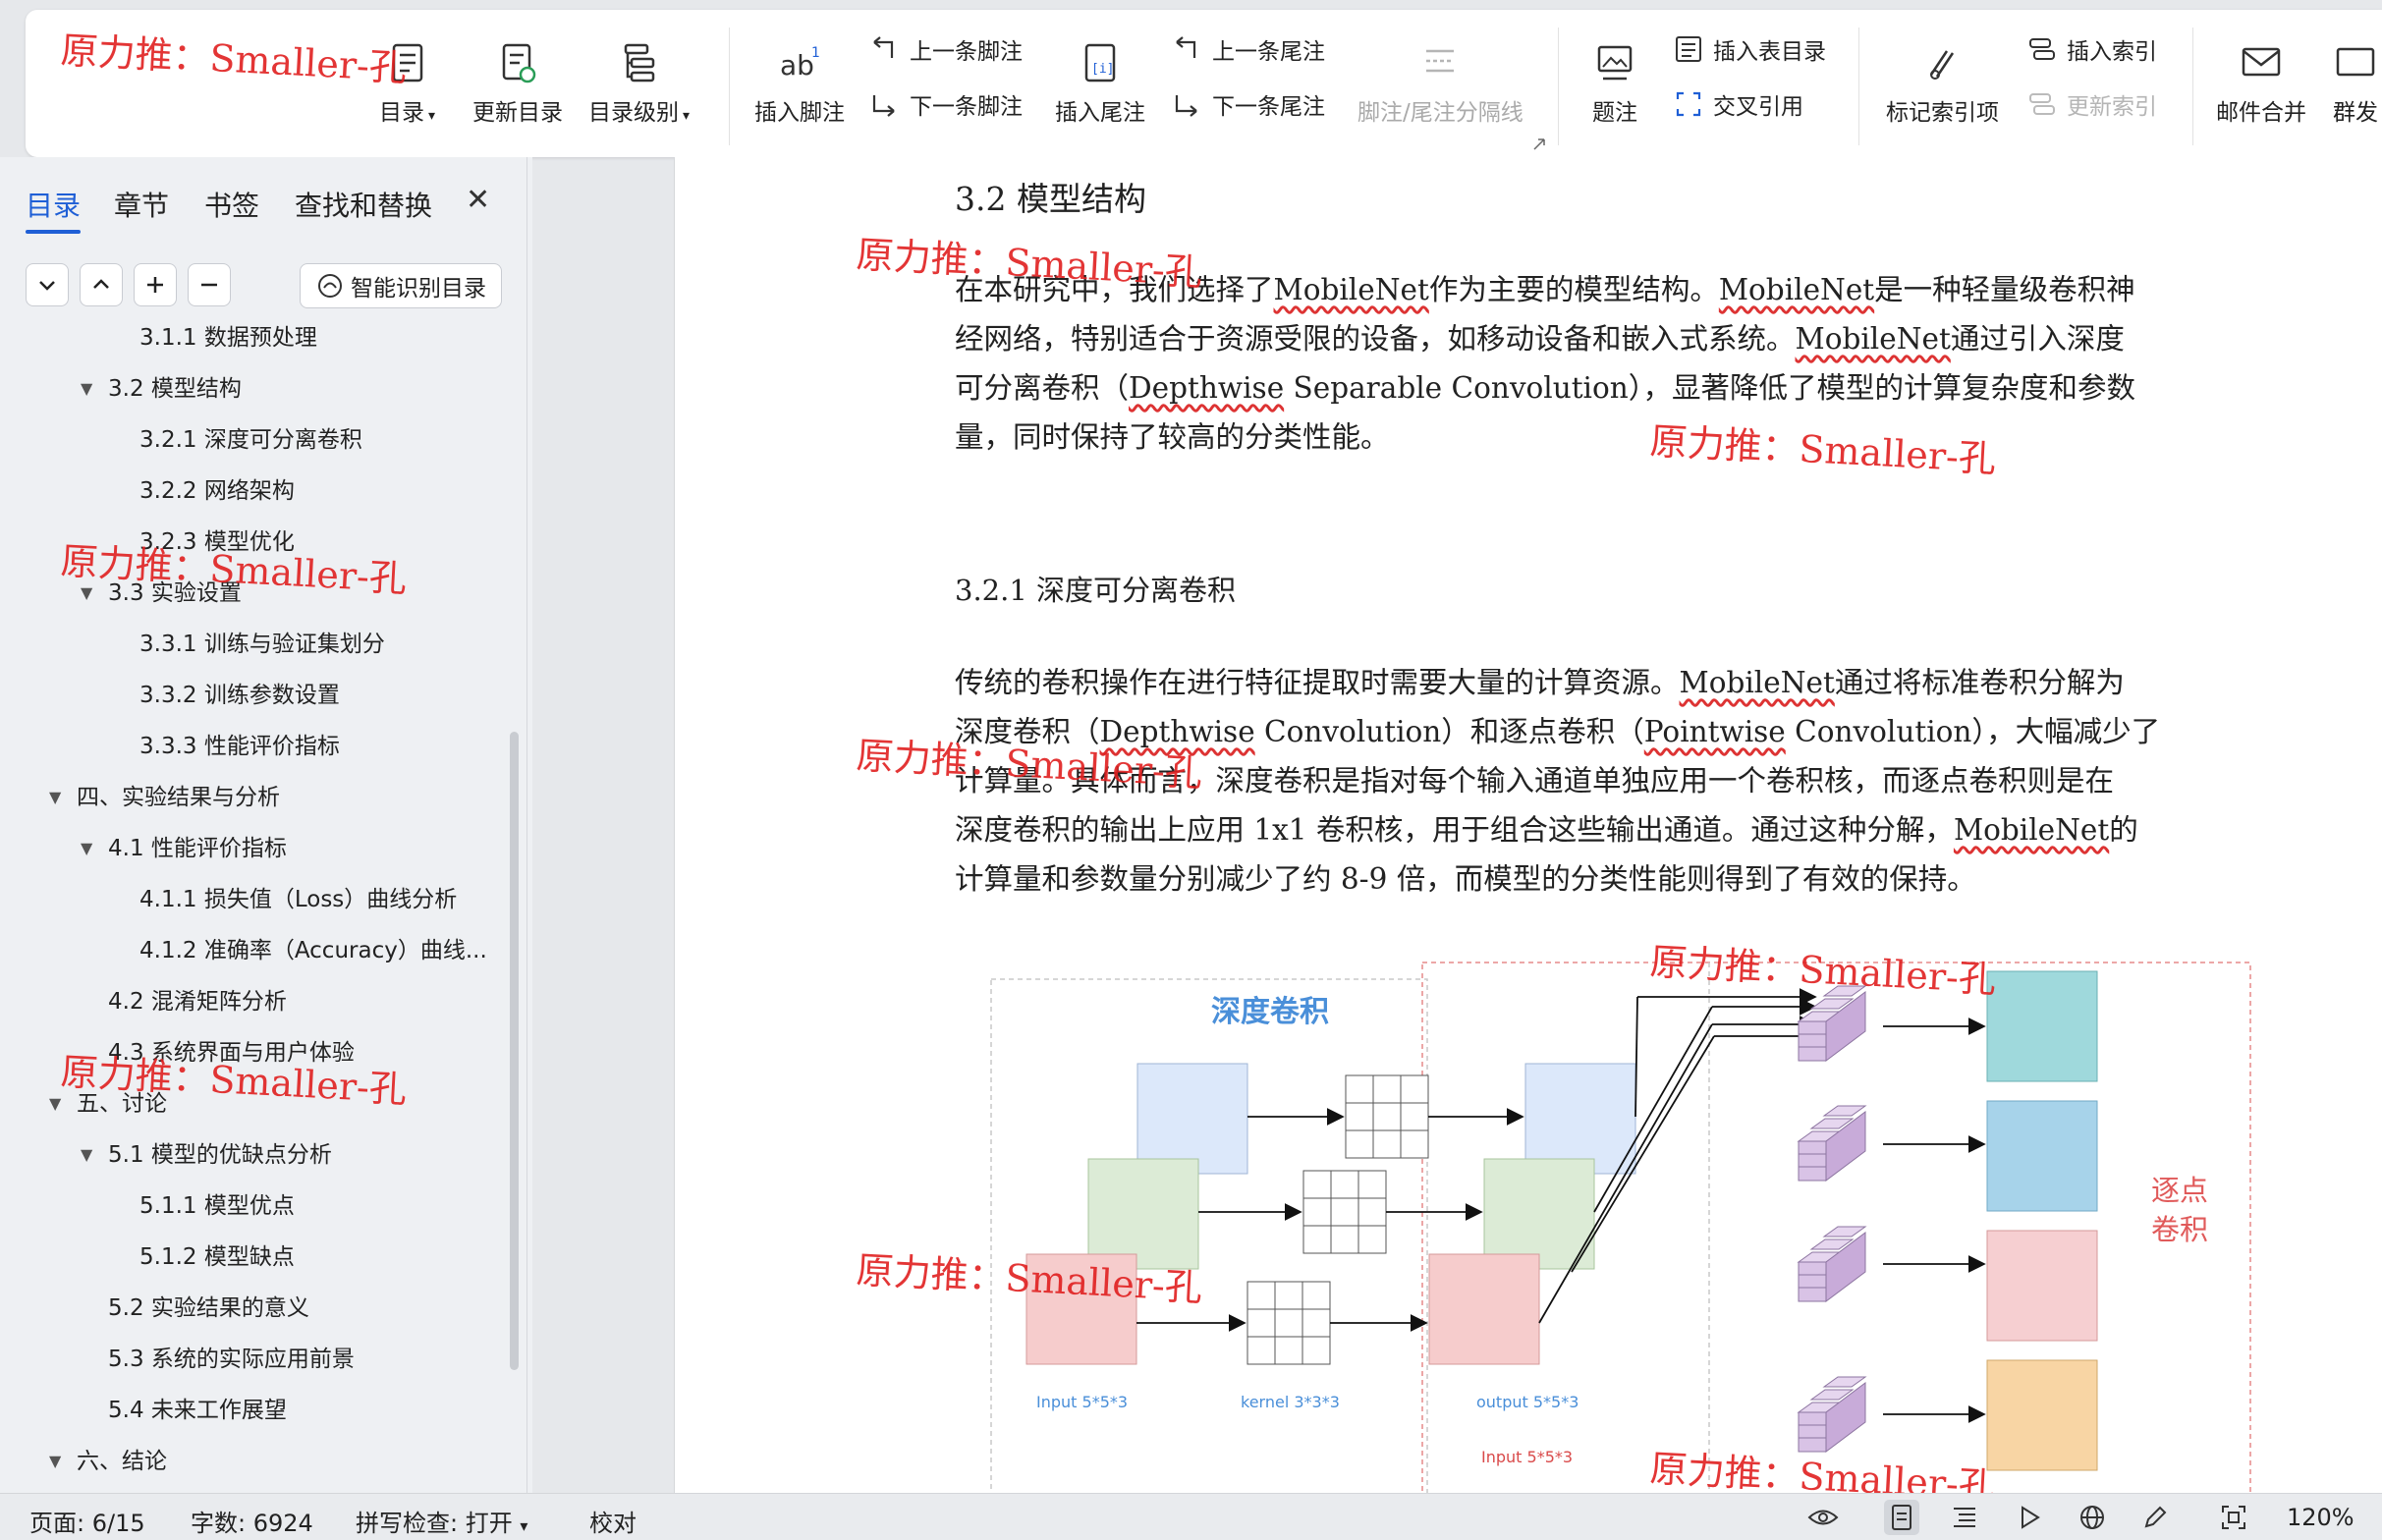 This screenshot has height=1540, width=2382. Describe the element at coordinates (526, 825) in the screenshot. I see `pane-divider` at that location.